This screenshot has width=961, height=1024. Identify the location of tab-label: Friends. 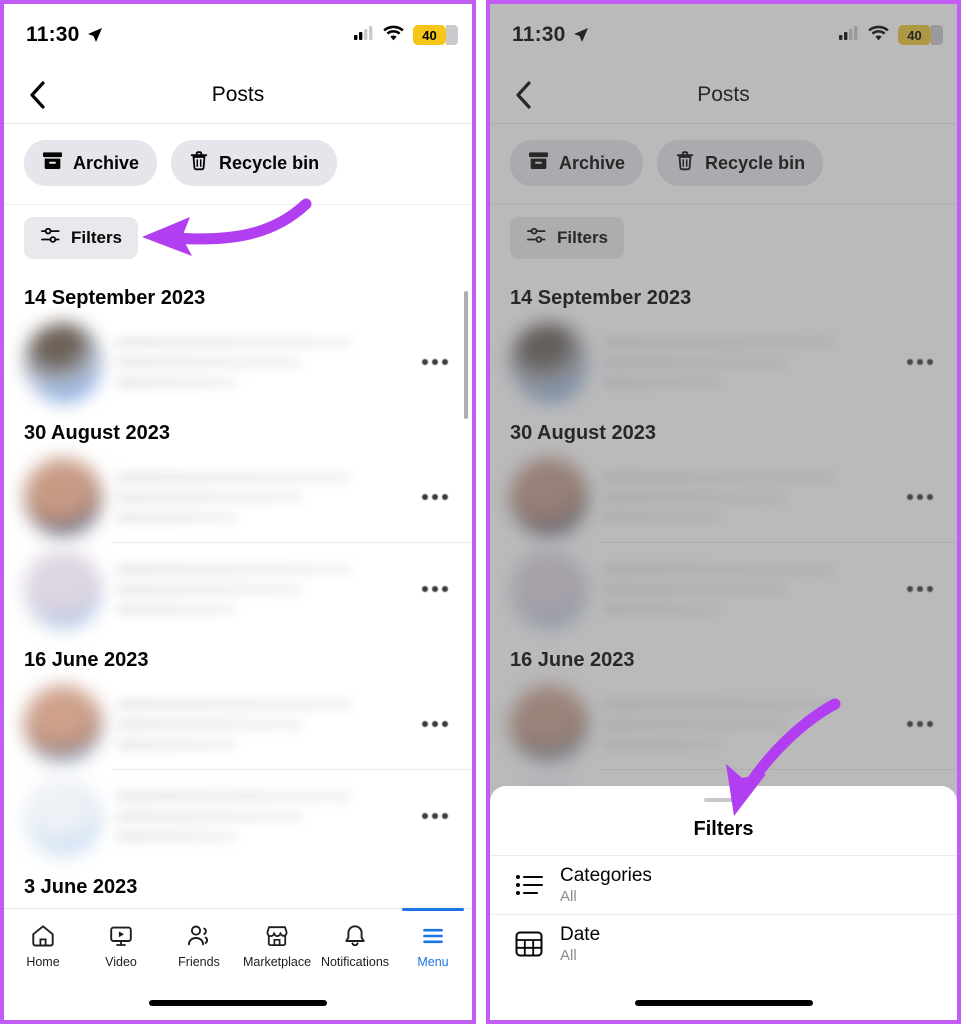
(199, 962).